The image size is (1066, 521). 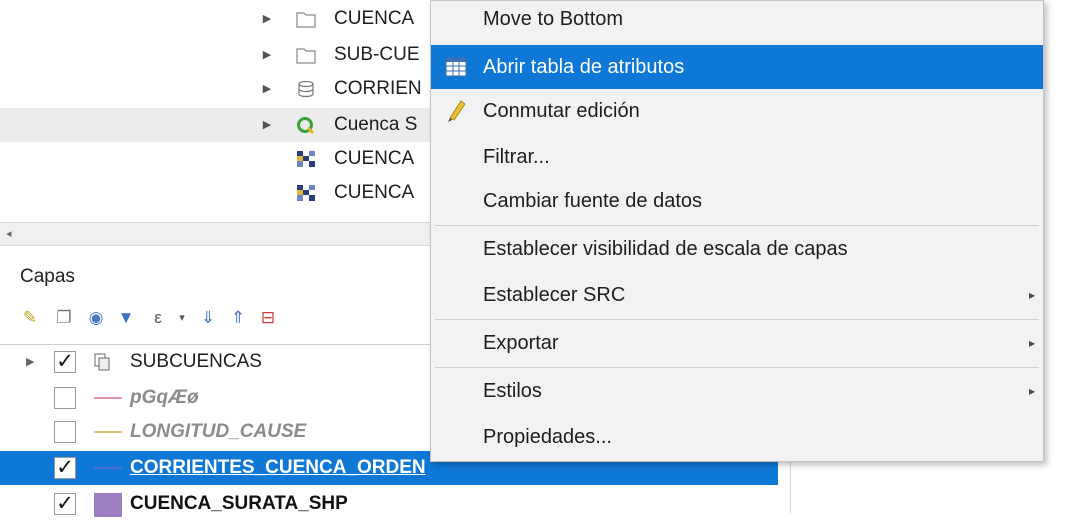 I want to click on expand-all-icon: ⇓, so click(x=208, y=318).